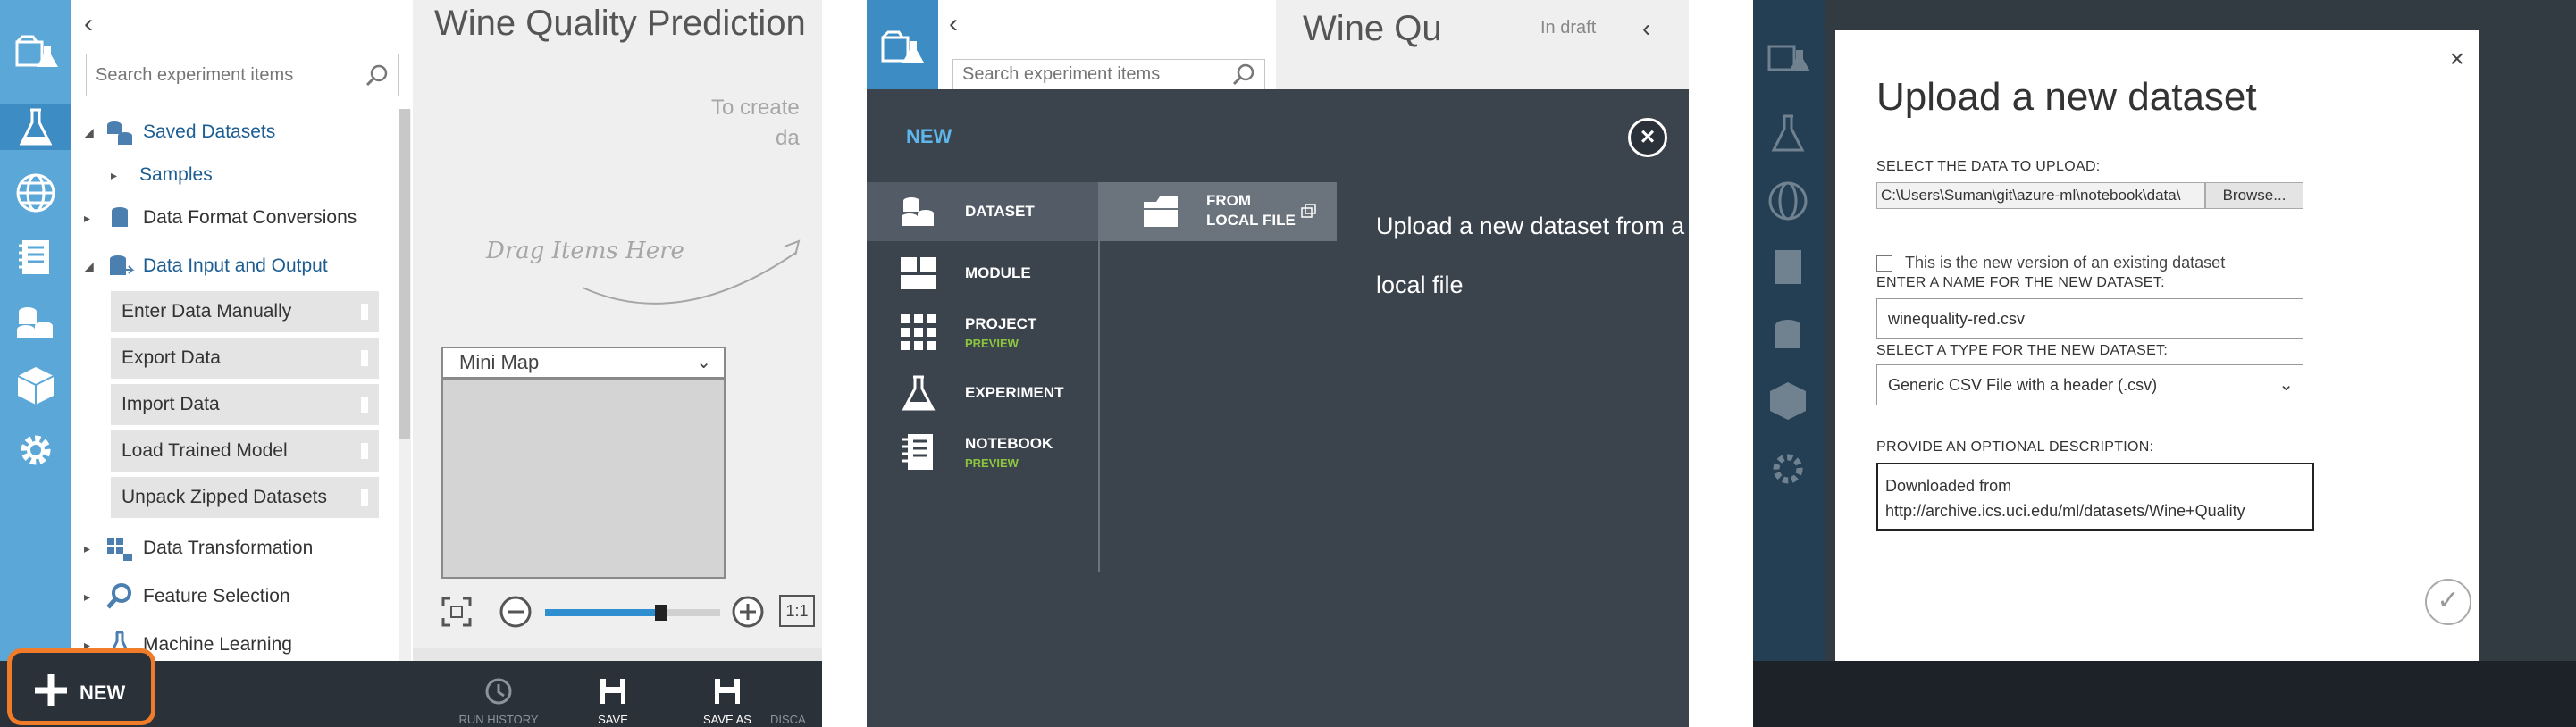 The width and height of the screenshot is (2576, 727). I want to click on mini-map, so click(583, 479).